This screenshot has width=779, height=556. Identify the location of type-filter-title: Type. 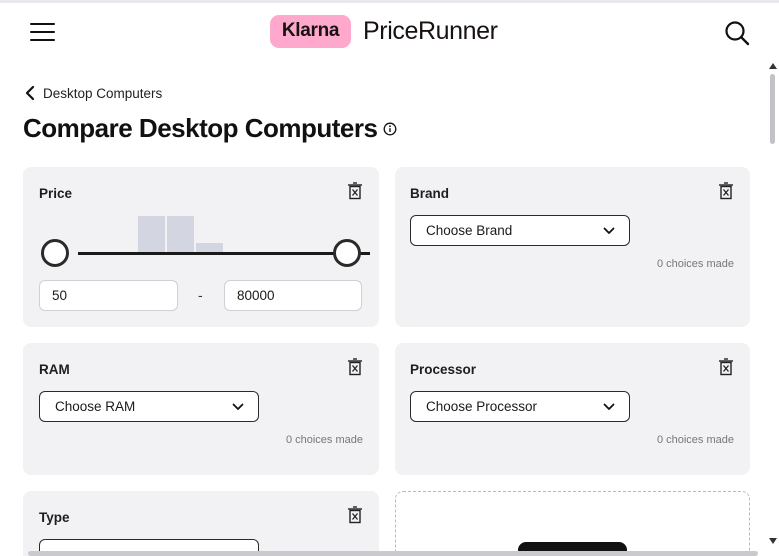
(54, 517).